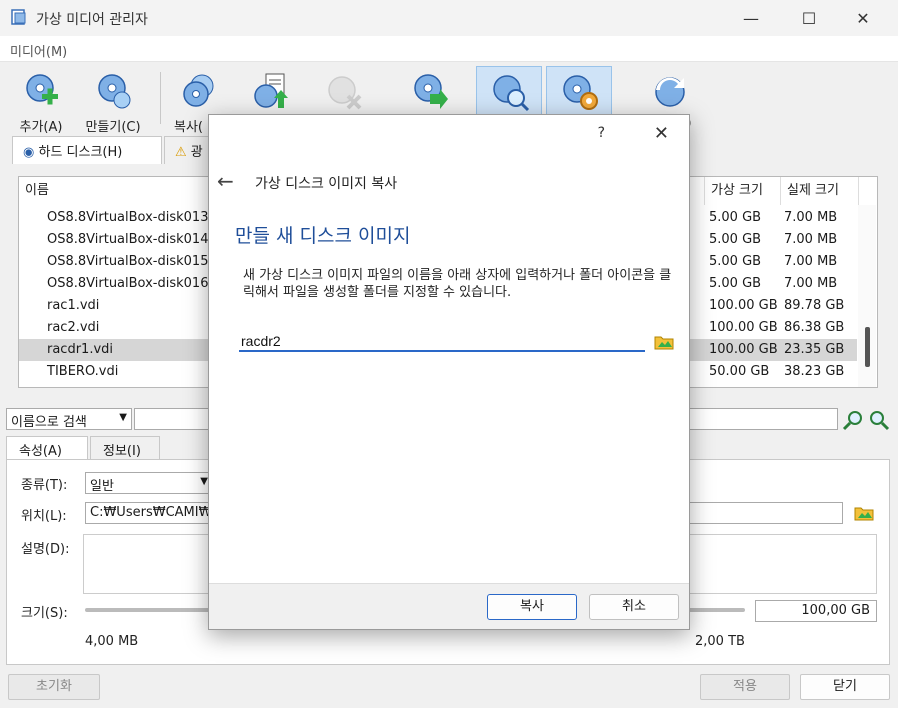 Image resolution: width=898 pixels, height=708 pixels. What do you see at coordinates (83, 371) in the screenshot?
I see `row-name: TIBERO.vdi` at bounding box center [83, 371].